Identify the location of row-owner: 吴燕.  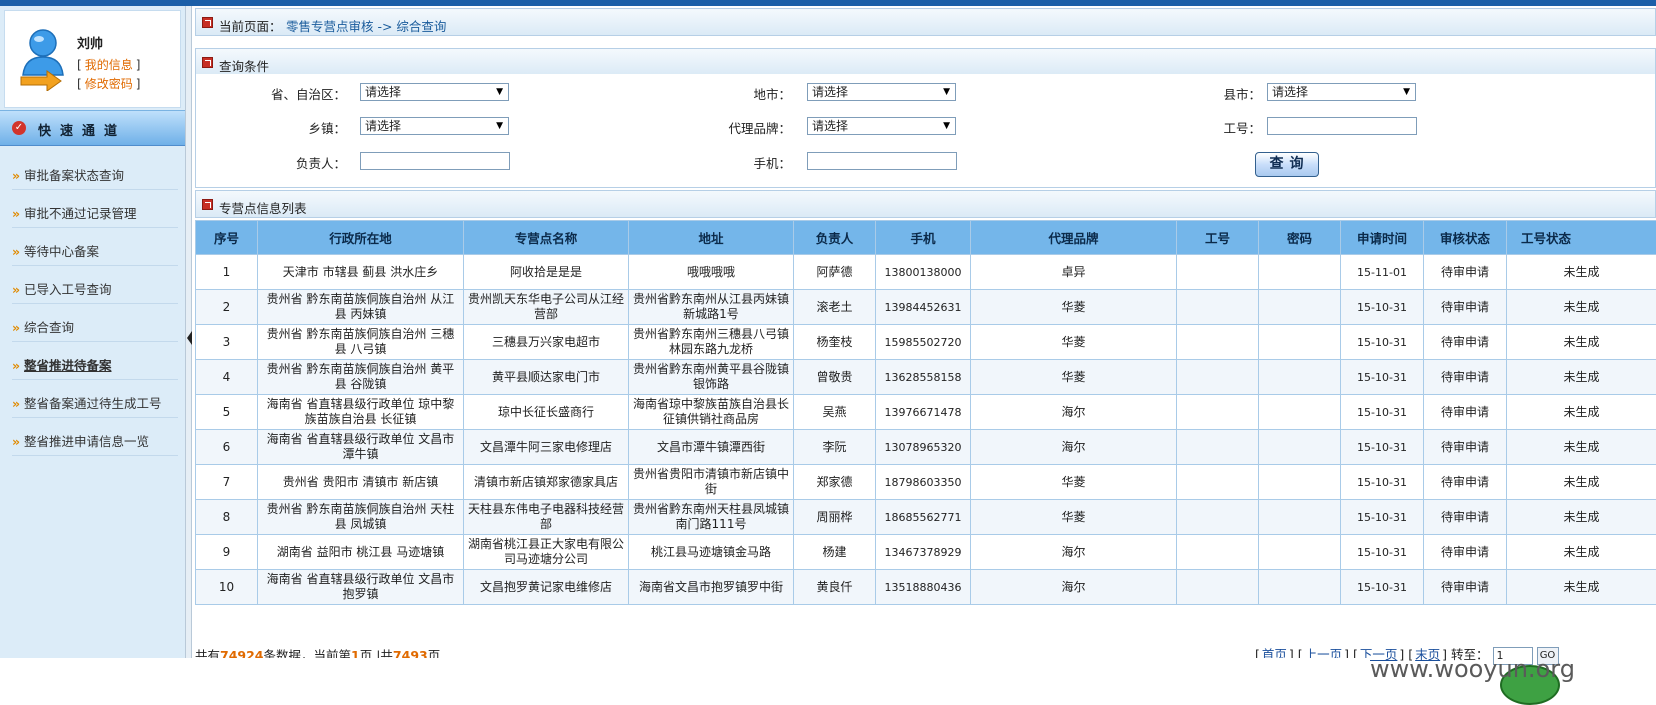
(835, 412).